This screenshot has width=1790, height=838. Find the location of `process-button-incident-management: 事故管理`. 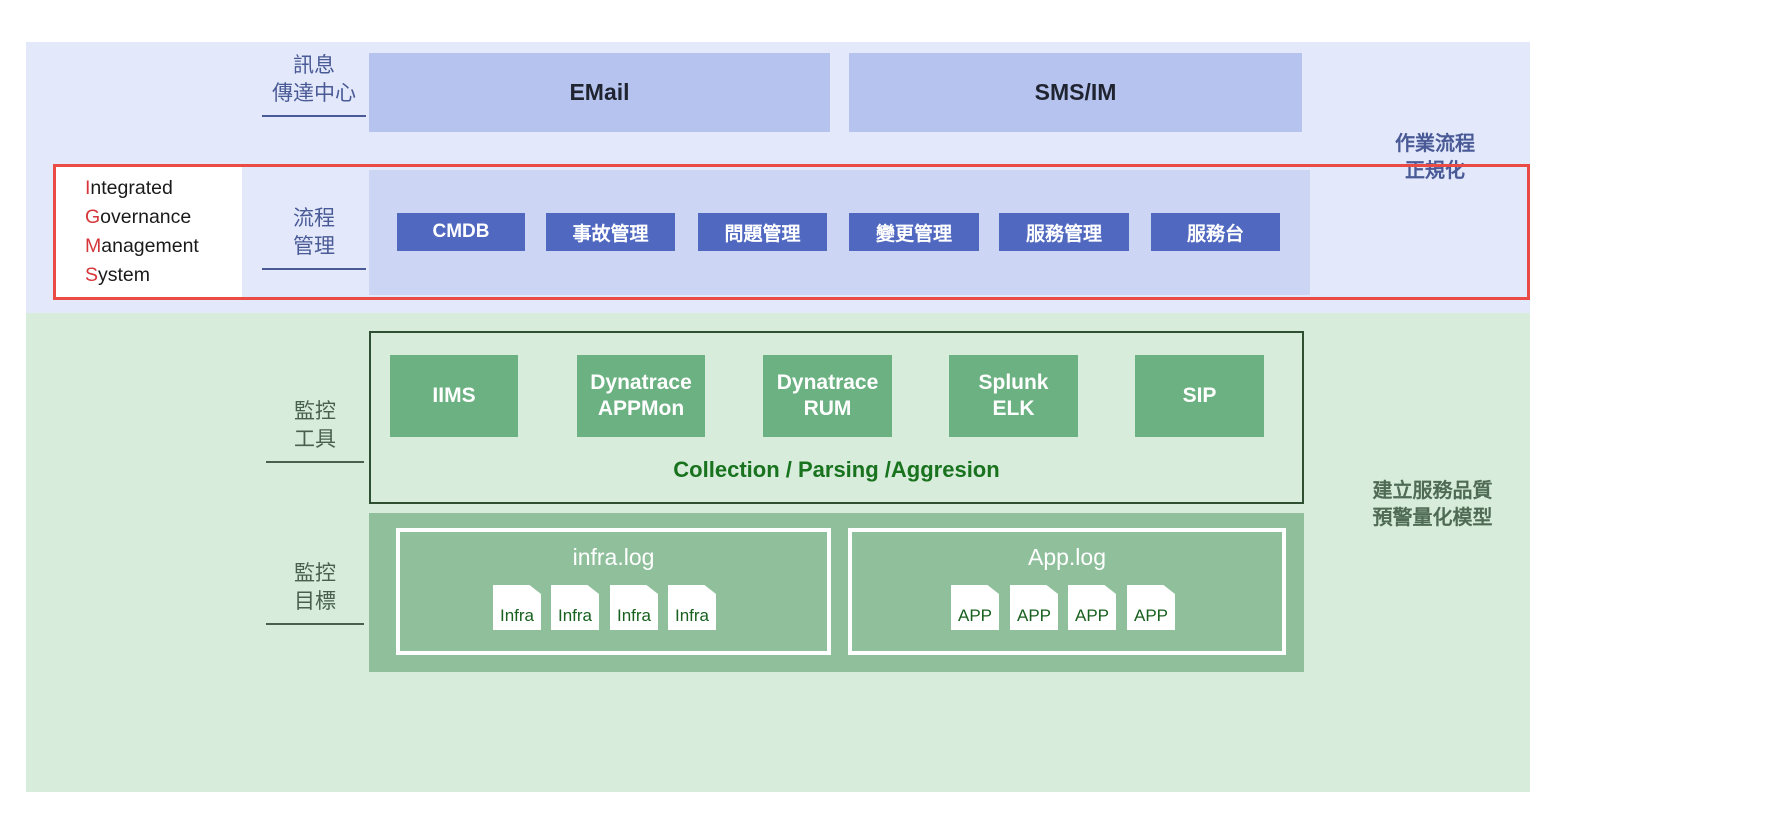

process-button-incident-management: 事故管理 is located at coordinates (610, 232).